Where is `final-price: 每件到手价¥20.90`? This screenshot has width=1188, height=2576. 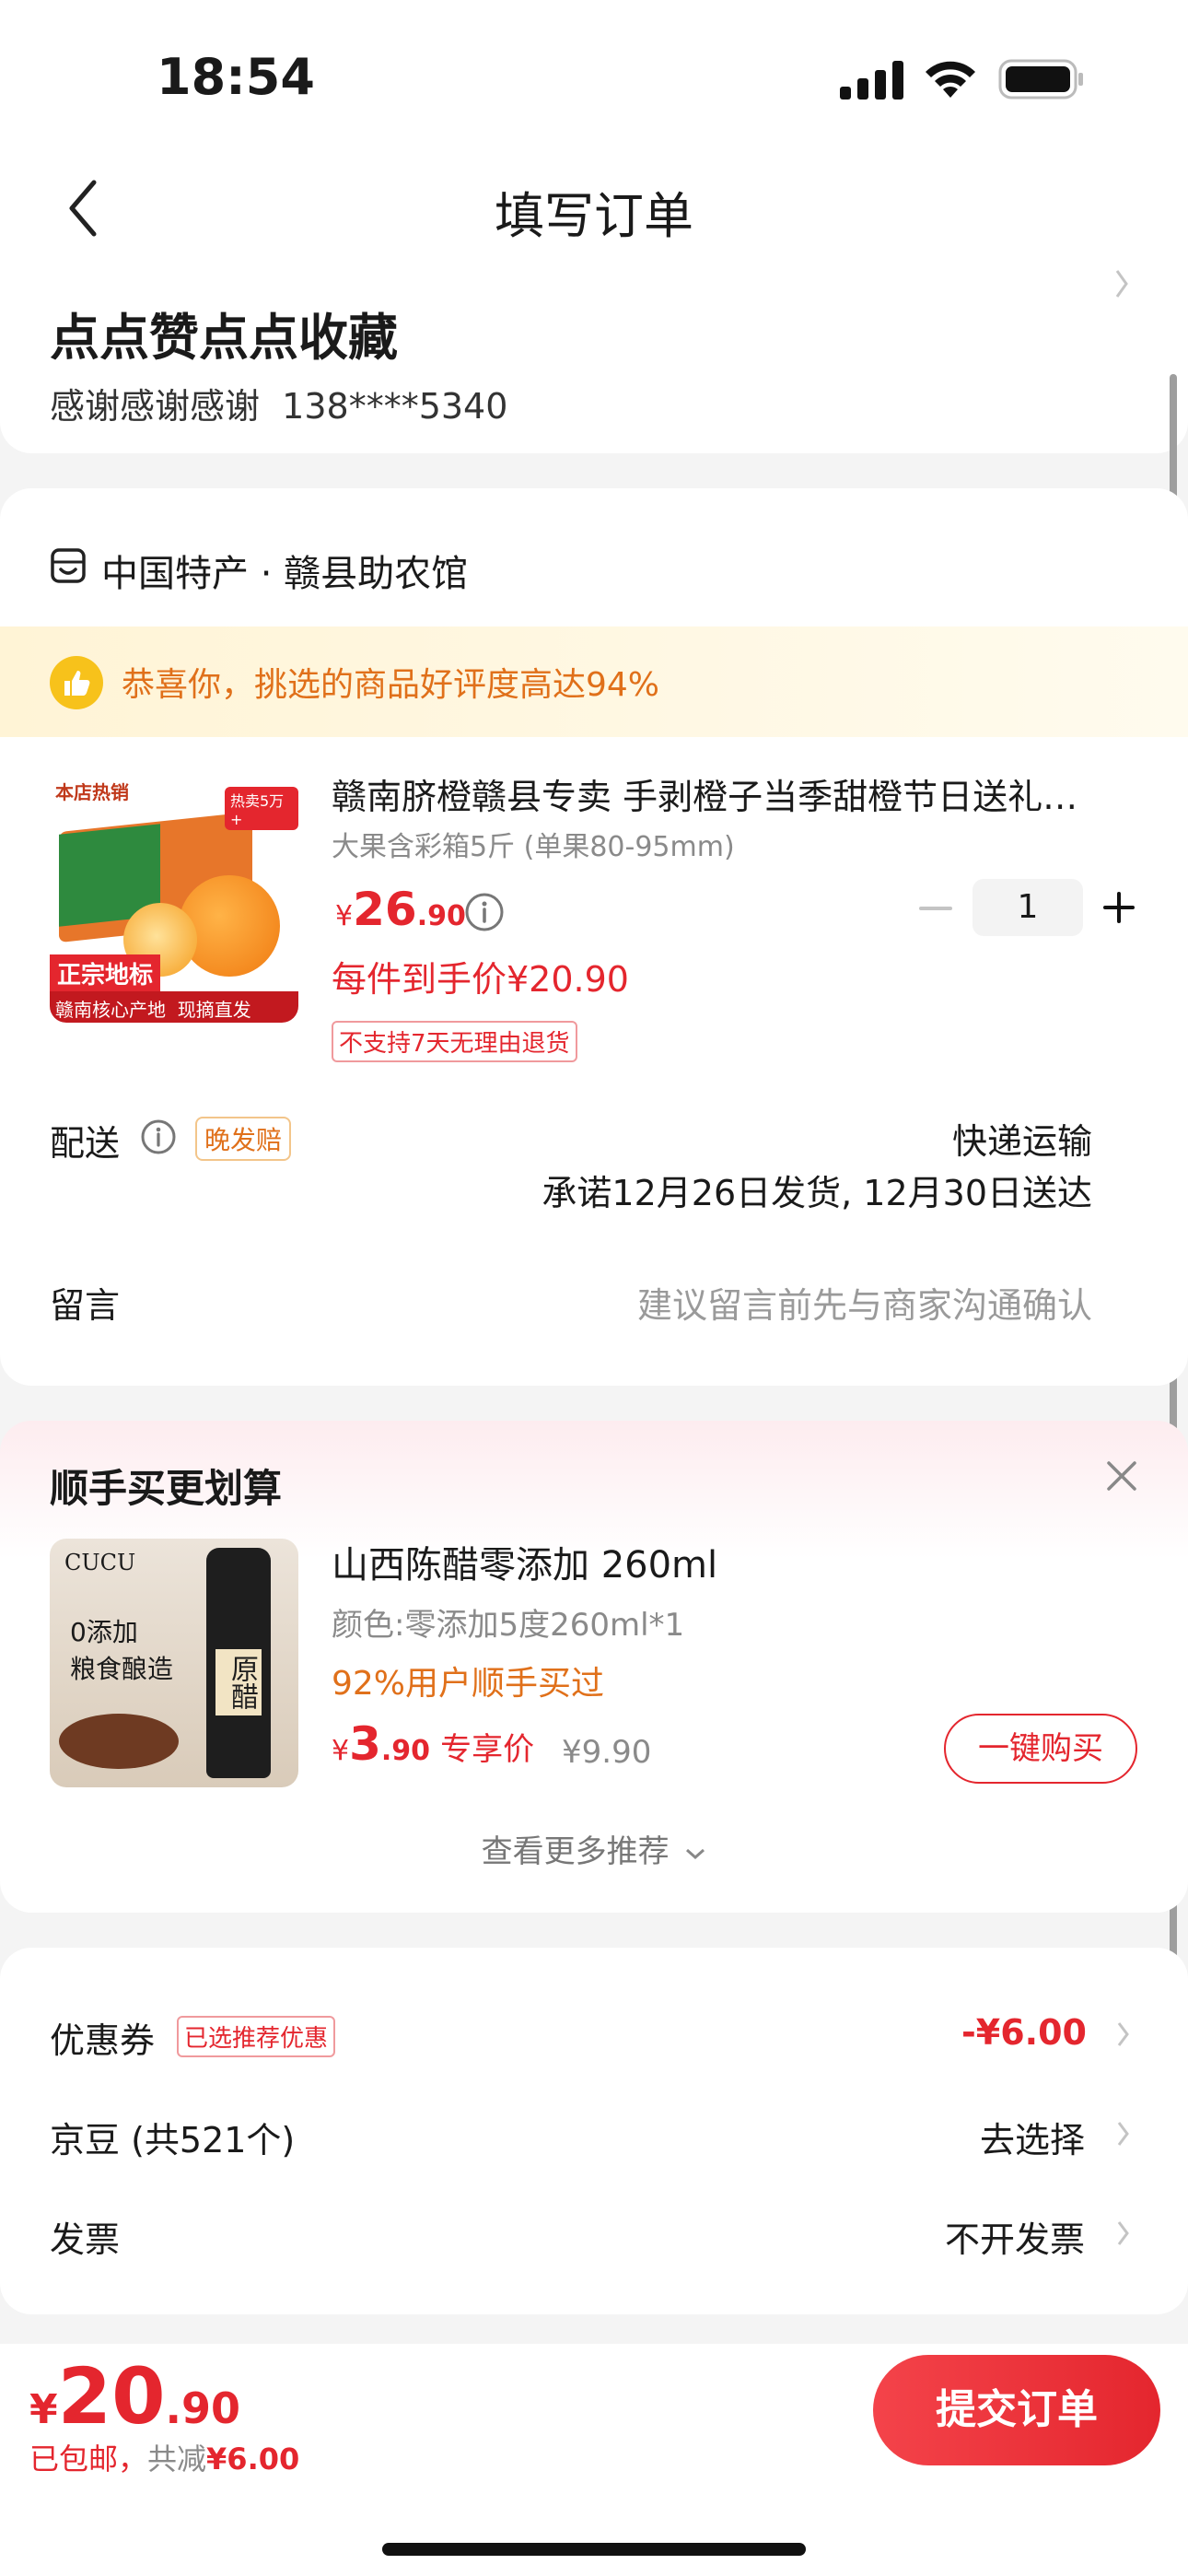
final-price: 每件到手价¥20.90 is located at coordinates (480, 979).